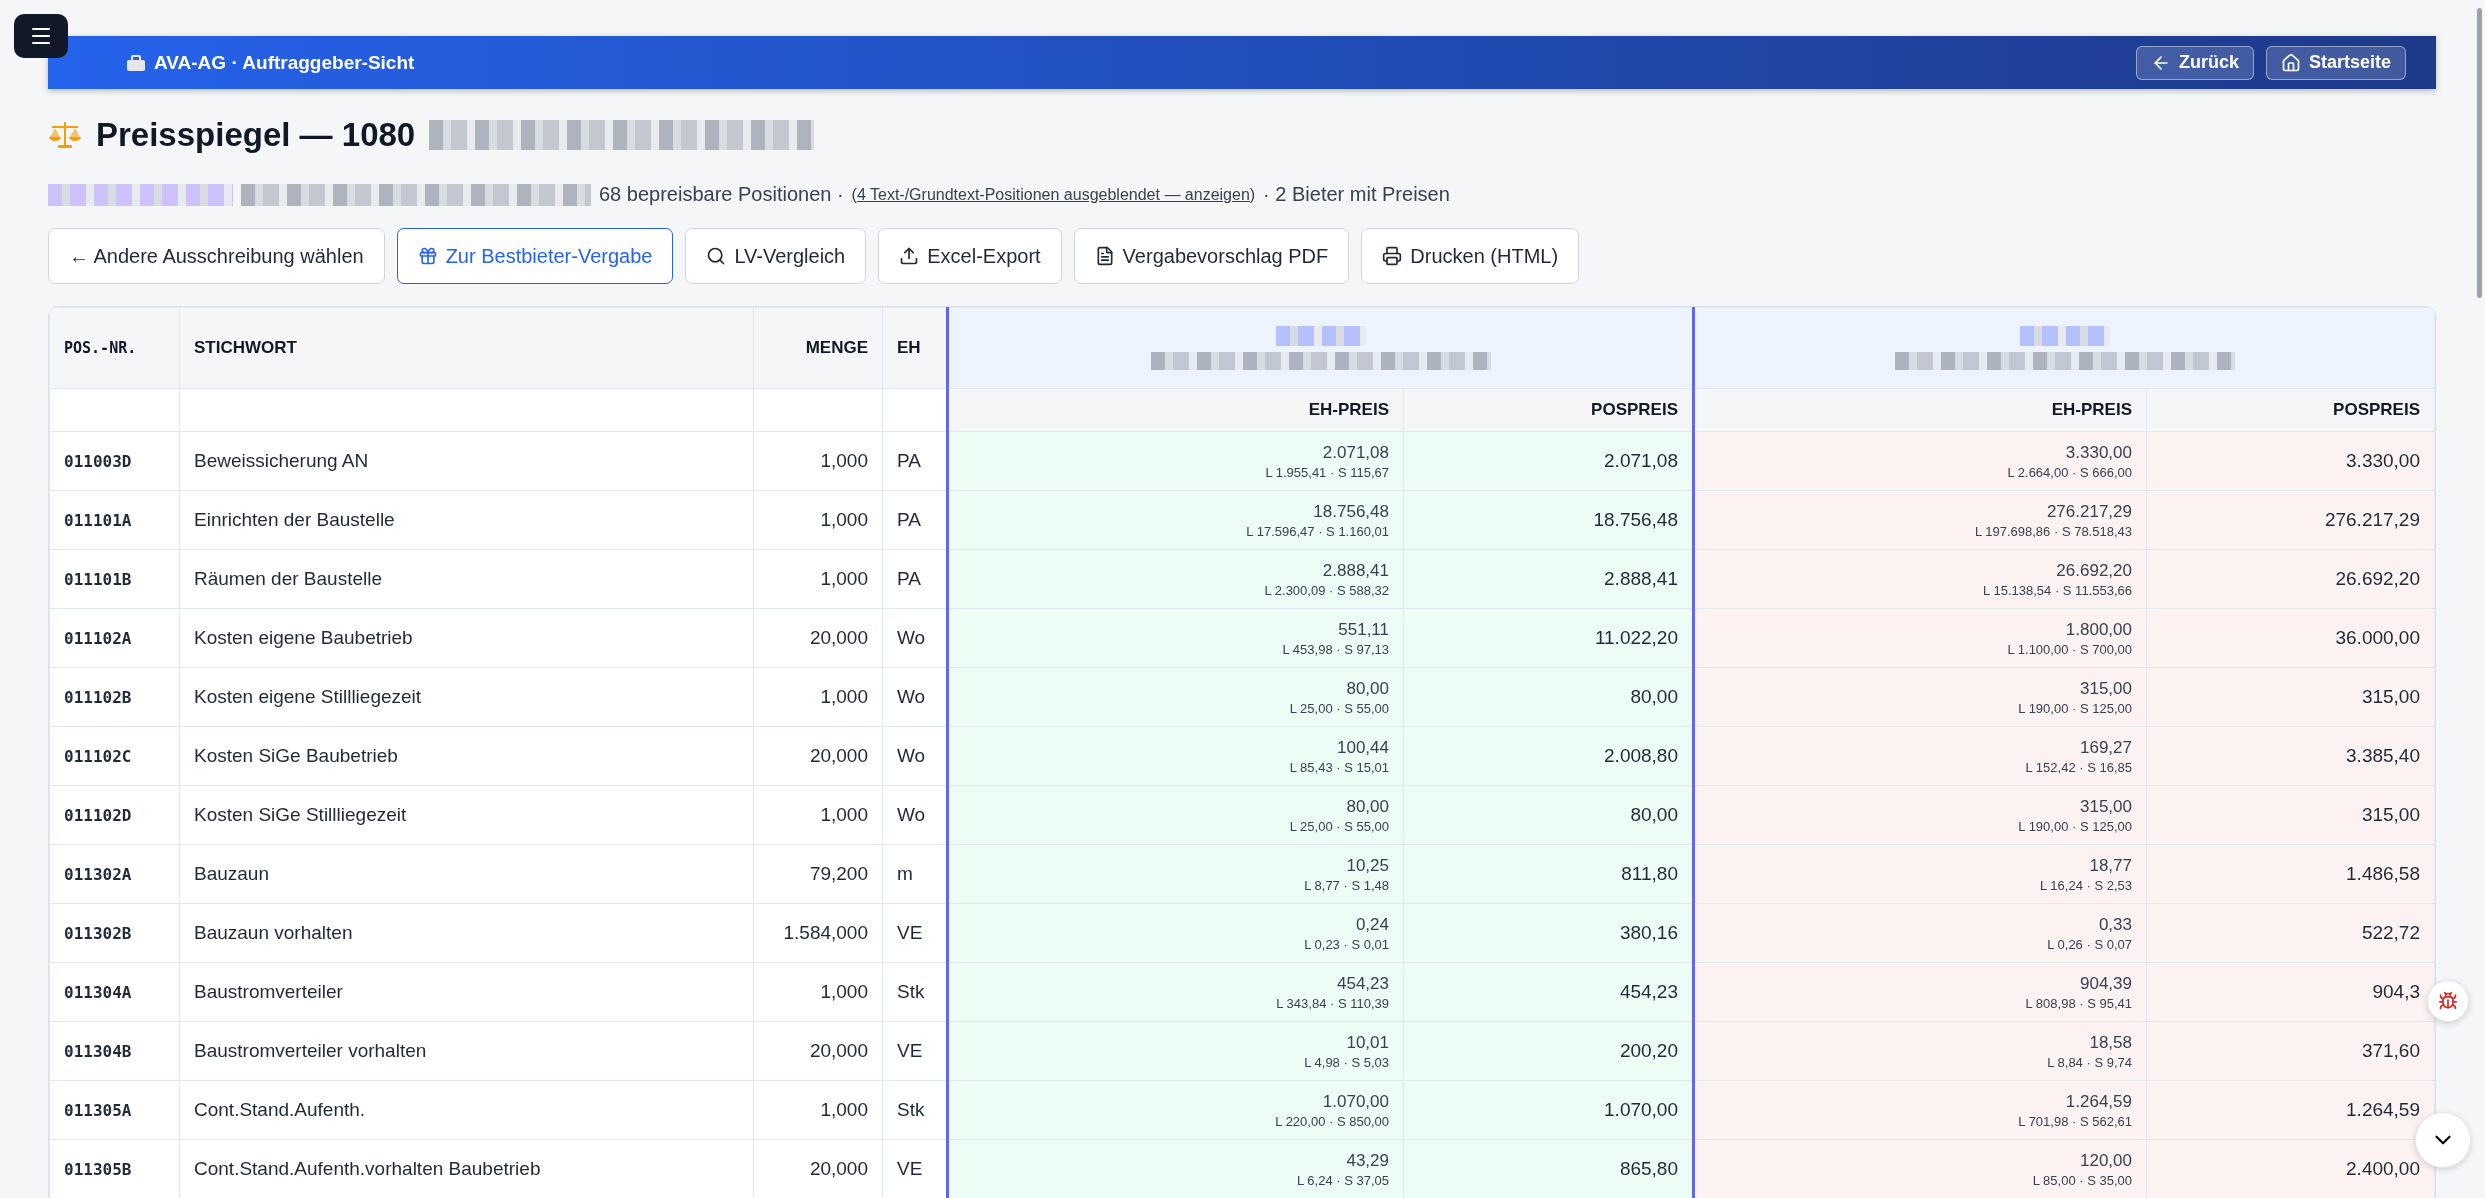  I want to click on unit-price: 10,01, so click(1367, 1042).